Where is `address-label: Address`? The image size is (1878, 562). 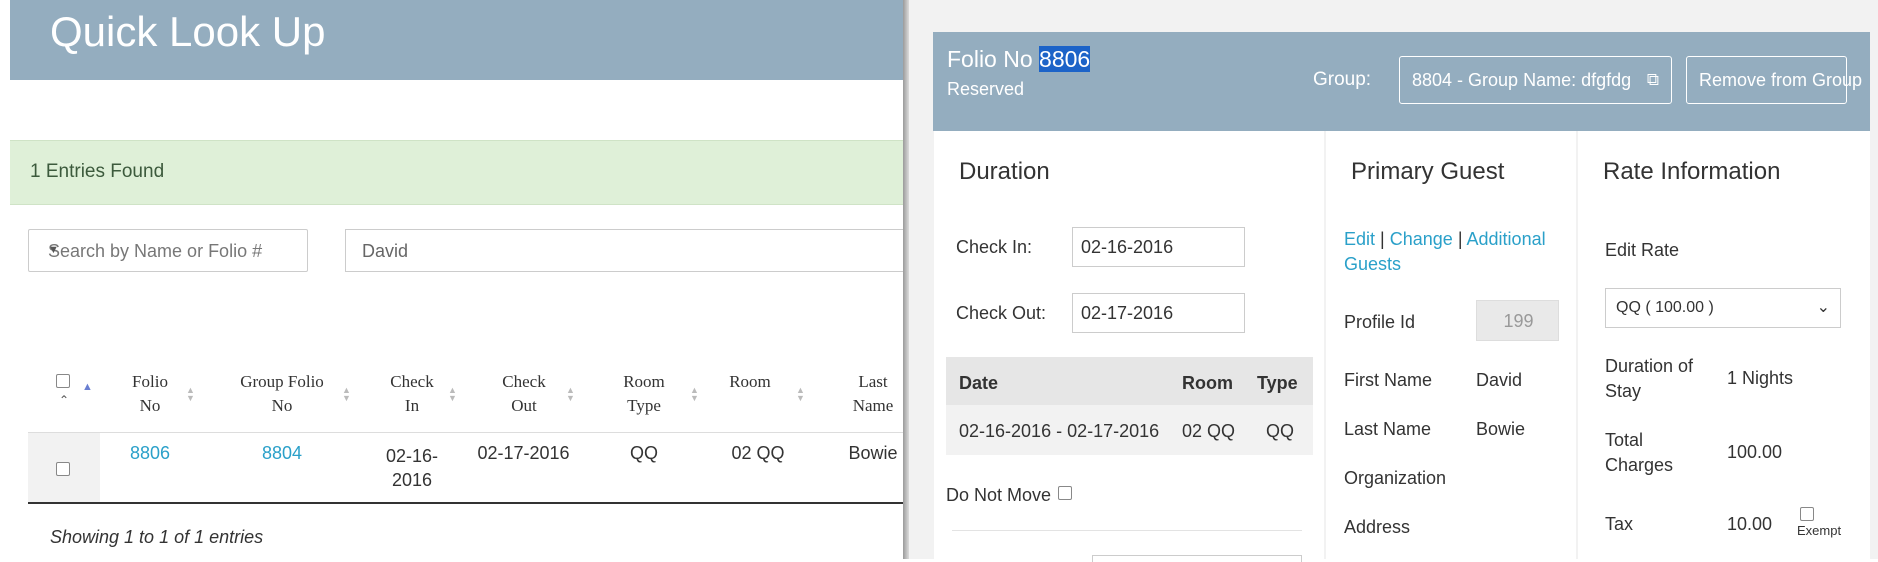 address-label: Address is located at coordinates (1377, 527).